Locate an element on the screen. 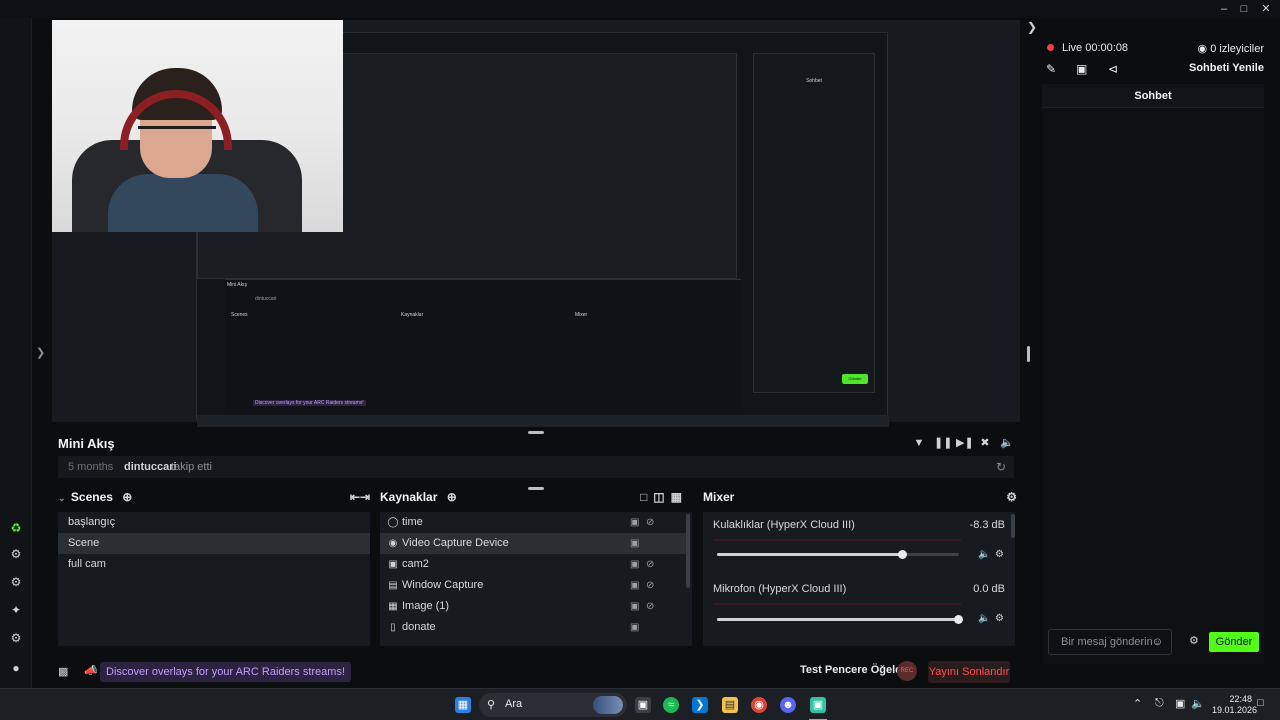  scene-item: başlangıç is located at coordinates (214, 522).